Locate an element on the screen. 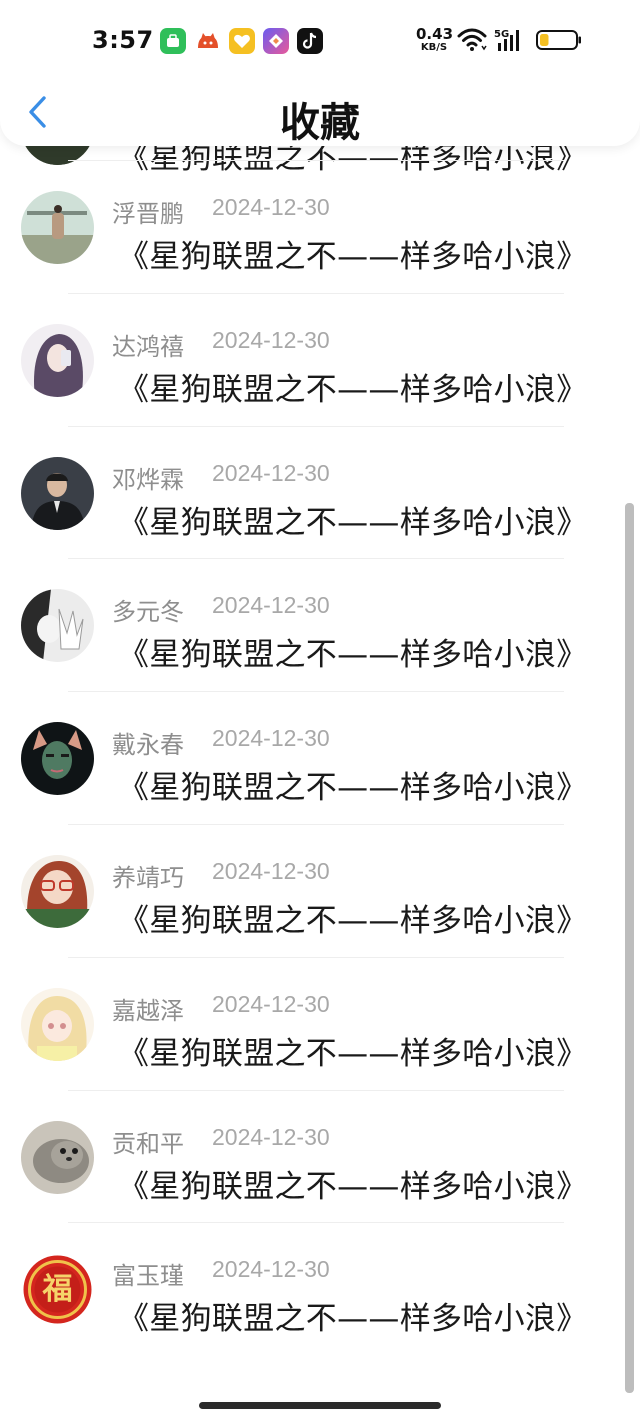 This screenshot has width=640, height=1422. user-name: 多元冬 is located at coordinates (148, 612).